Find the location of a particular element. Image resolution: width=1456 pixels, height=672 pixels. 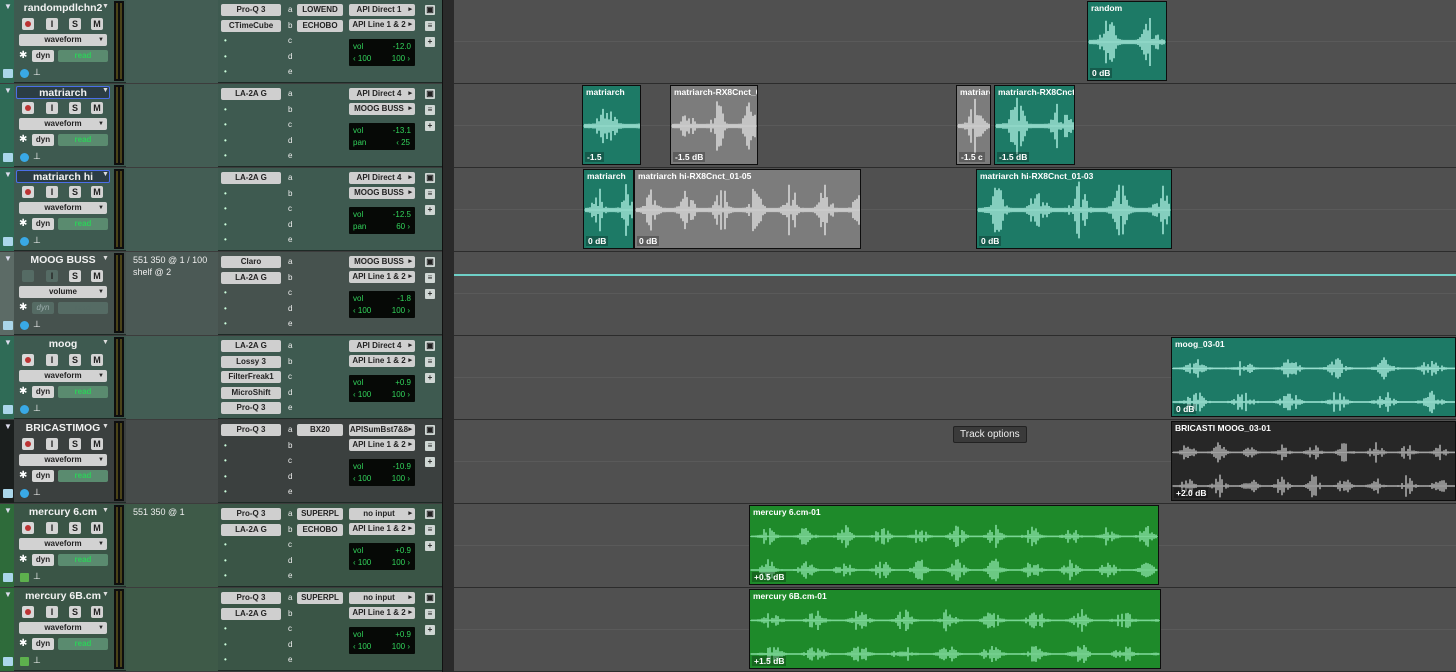

volume-pan-display: vol -12.5 pan 60 › is located at coordinates (382, 220).